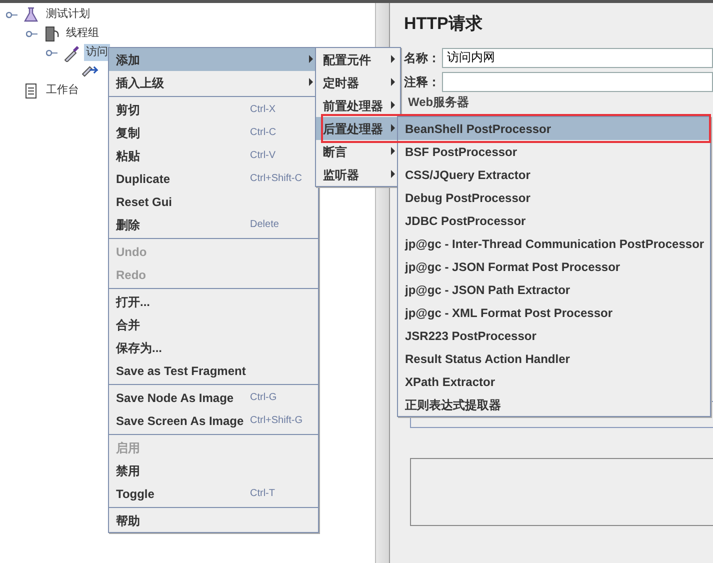 This screenshot has height=563, width=713. What do you see at coordinates (213, 201) in the screenshot?
I see `menu-item: Reset Gui` at bounding box center [213, 201].